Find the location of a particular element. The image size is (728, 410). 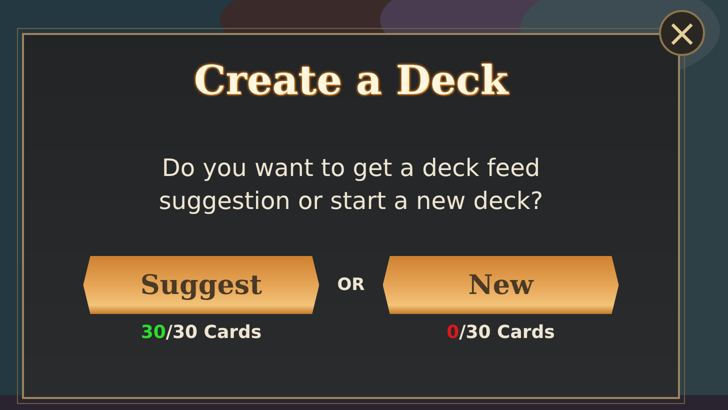

dialog-message: Do you want to get a deck feed suggestion or start a new deck? is located at coordinates (351, 185).